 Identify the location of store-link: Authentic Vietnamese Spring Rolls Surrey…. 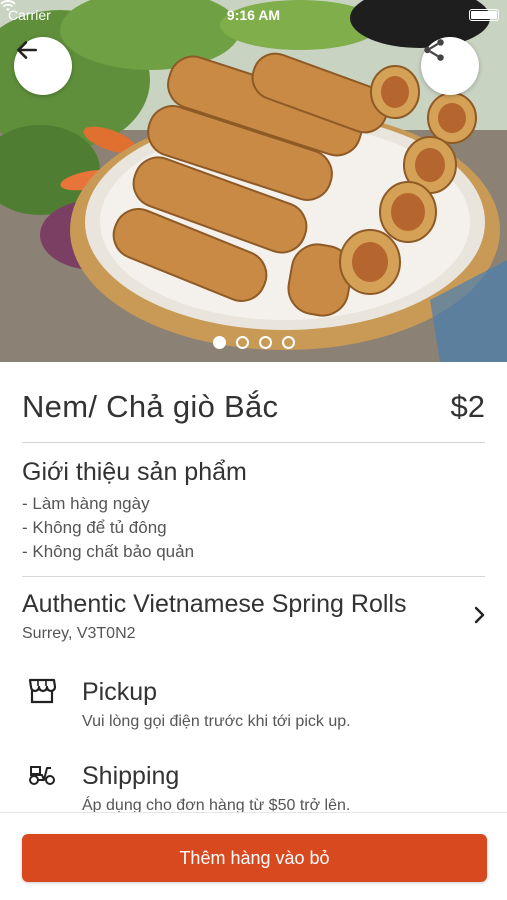
(253, 622).